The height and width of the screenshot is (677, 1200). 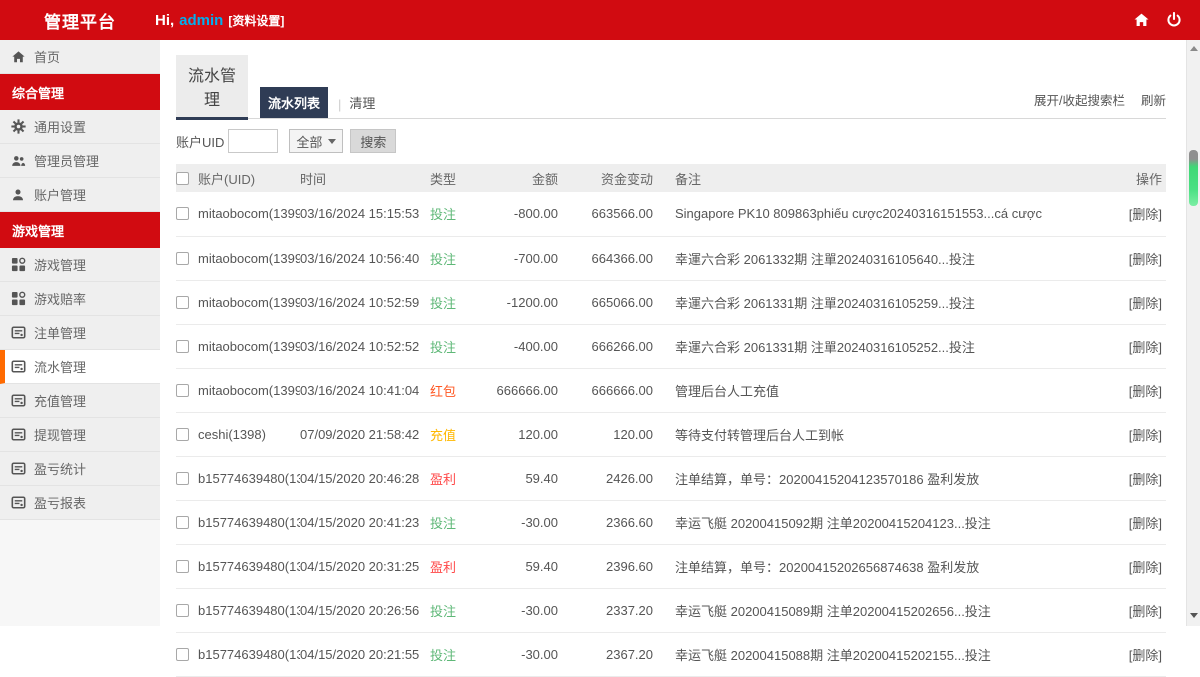 What do you see at coordinates (365, 654) in the screenshot?
I see `cell-time: 04/15/2020 20:21:55` at bounding box center [365, 654].